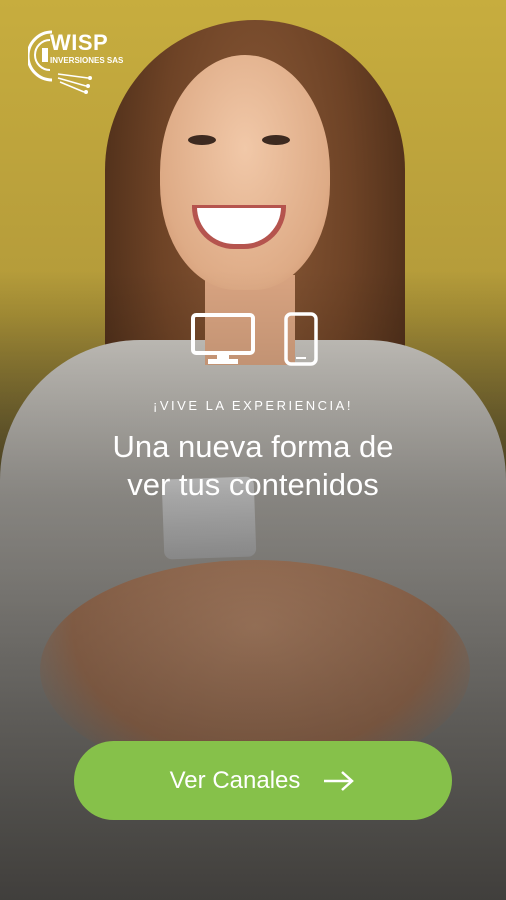 The width and height of the screenshot is (506, 900). I want to click on arrow-right-icon, so click(339, 780).